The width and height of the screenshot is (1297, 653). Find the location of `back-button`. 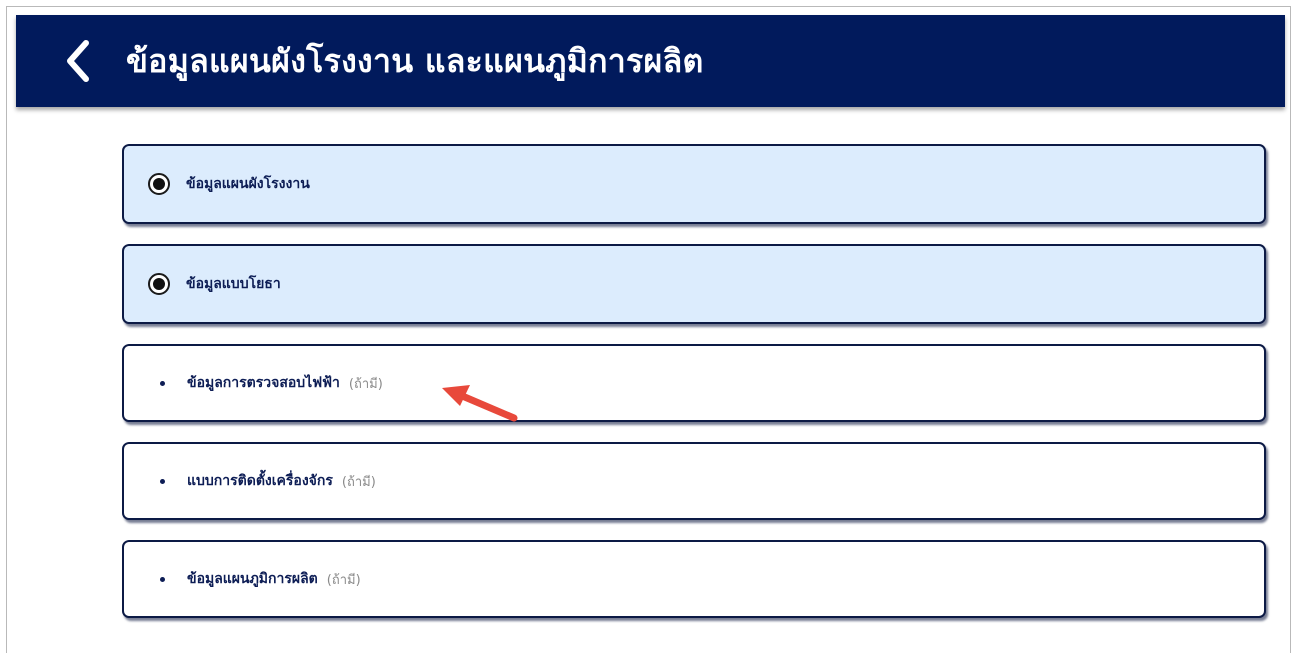

back-button is located at coordinates (78, 61).